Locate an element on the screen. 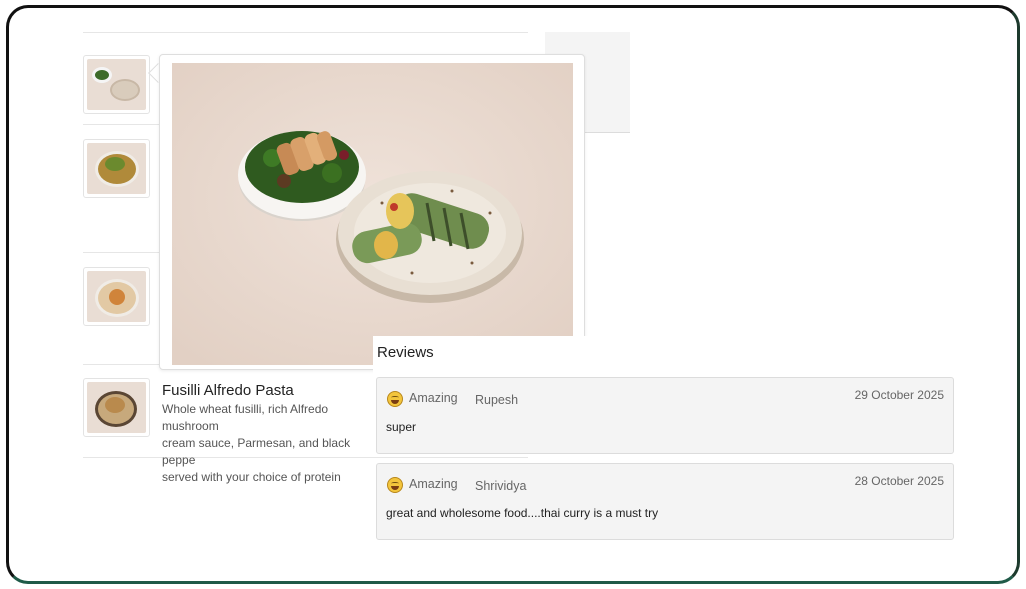  review-card: Amazing Rupesh 29 October 2025 super is located at coordinates (665, 415).